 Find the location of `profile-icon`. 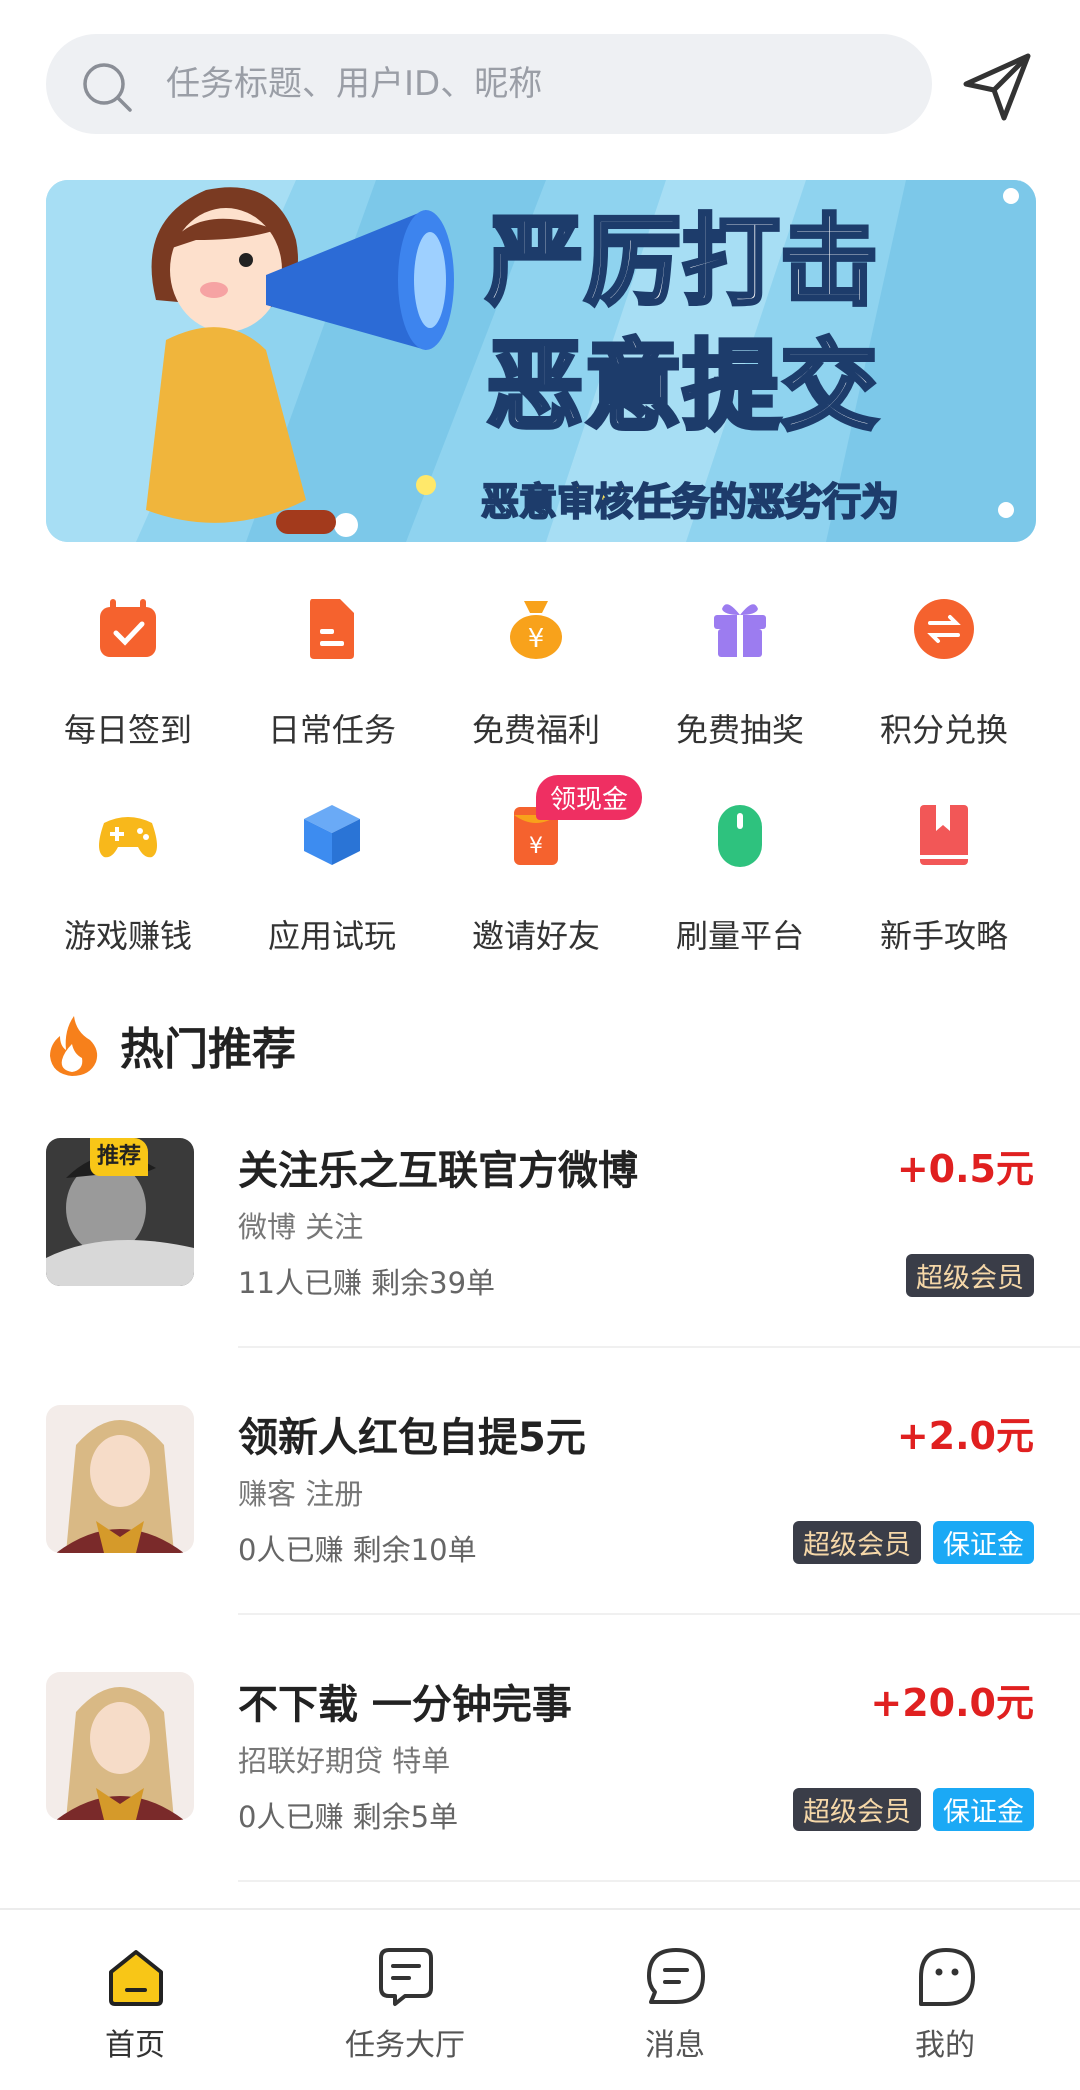

profile-icon is located at coordinates (947, 1977).